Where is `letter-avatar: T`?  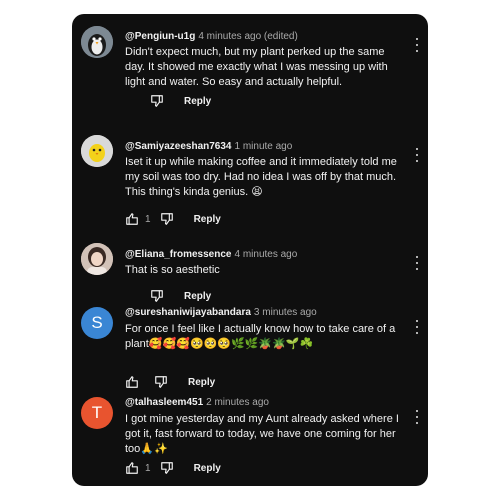
letter-avatar: T is located at coordinates (97, 413).